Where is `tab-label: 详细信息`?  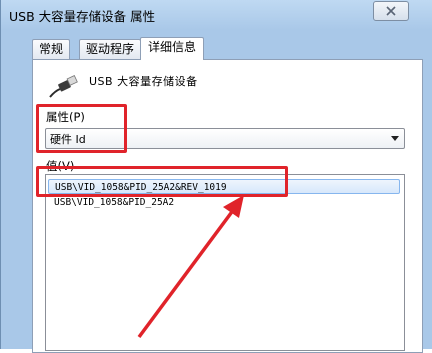
tab-label: 详细信息 is located at coordinates (171, 47).